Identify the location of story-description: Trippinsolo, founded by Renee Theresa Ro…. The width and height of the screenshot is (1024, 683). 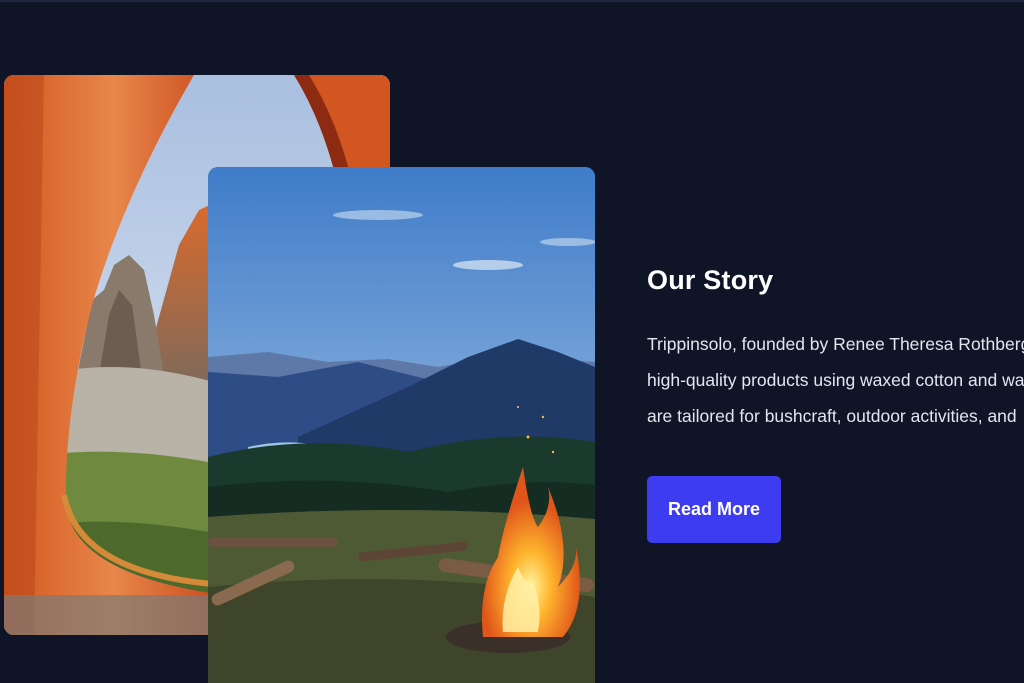
(835, 380).